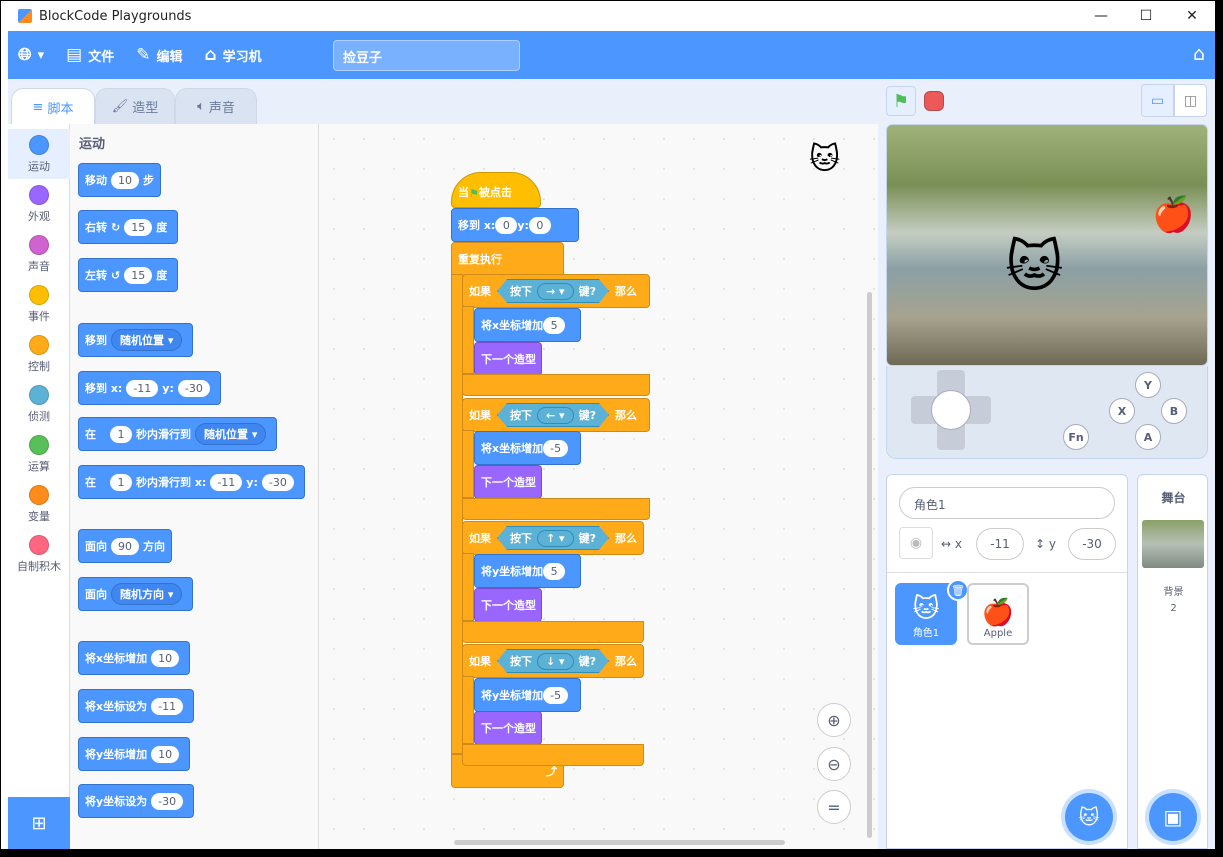 This screenshot has width=1223, height=857. Describe the element at coordinates (134, 658) in the screenshot. I see `block-change-x: 将x坐标增加 10` at that location.